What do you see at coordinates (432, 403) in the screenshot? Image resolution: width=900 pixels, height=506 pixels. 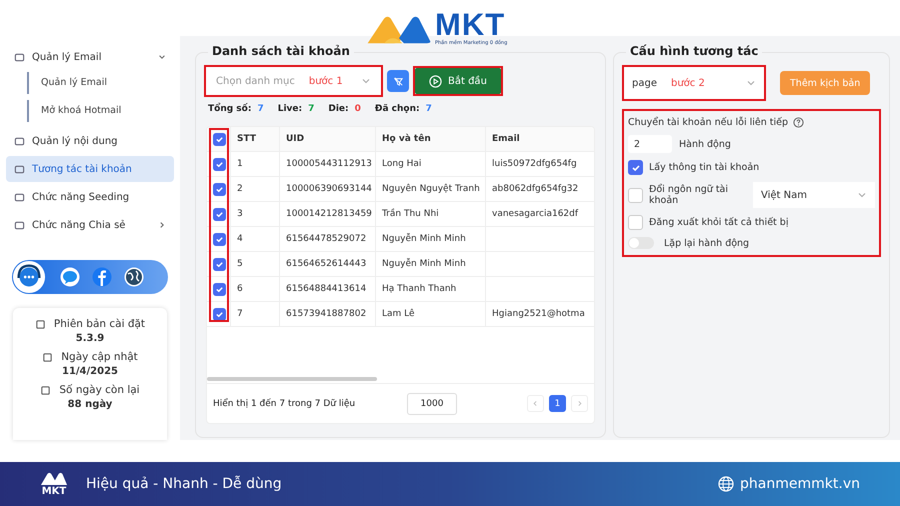 I see `page-size-field: 1000` at bounding box center [432, 403].